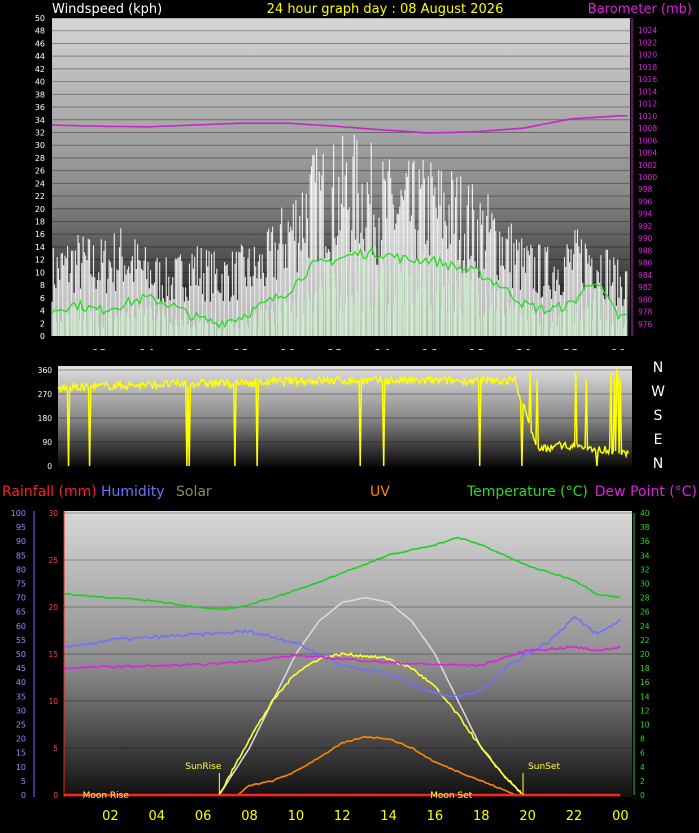 The width and height of the screenshot is (699, 833). Describe the element at coordinates (645, 654) in the screenshot. I see `temperature-y-tick-label: 20` at that location.